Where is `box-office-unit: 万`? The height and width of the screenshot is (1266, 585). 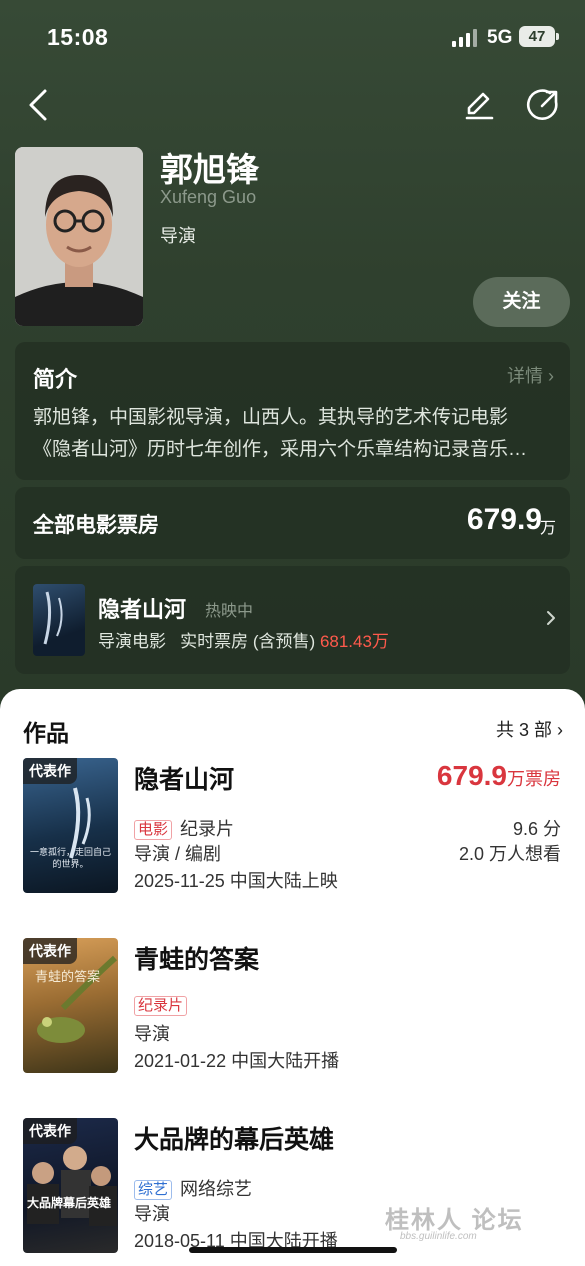
box-office-unit: 万 is located at coordinates (547, 528).